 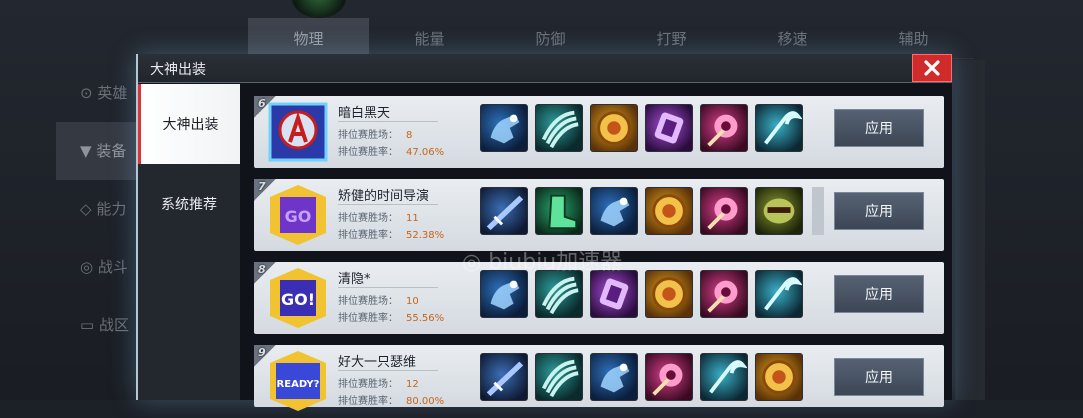 What do you see at coordinates (262, 352) in the screenshot?
I see `rank-number: 9` at bounding box center [262, 352].